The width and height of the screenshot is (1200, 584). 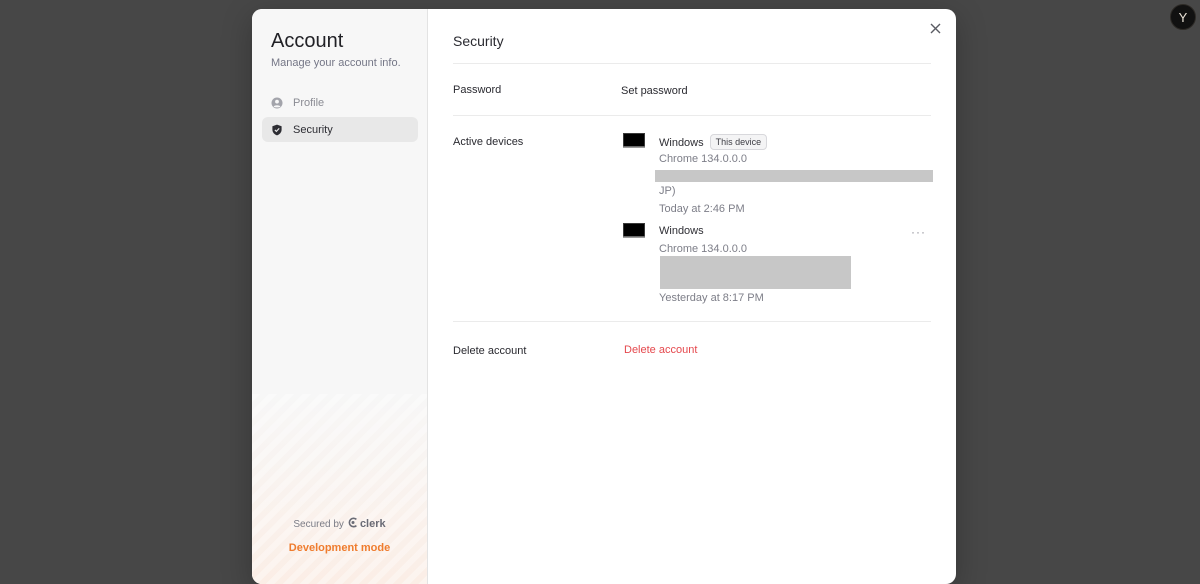 I want to click on clerk-icon, so click(x=353, y=524).